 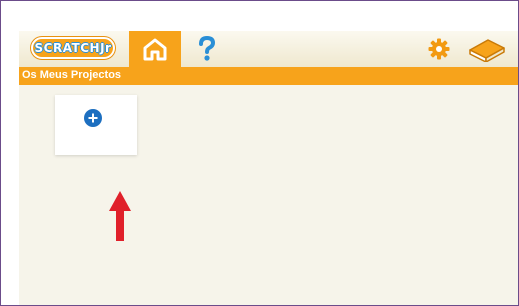 I want to click on home-icon, so click(x=155, y=49).